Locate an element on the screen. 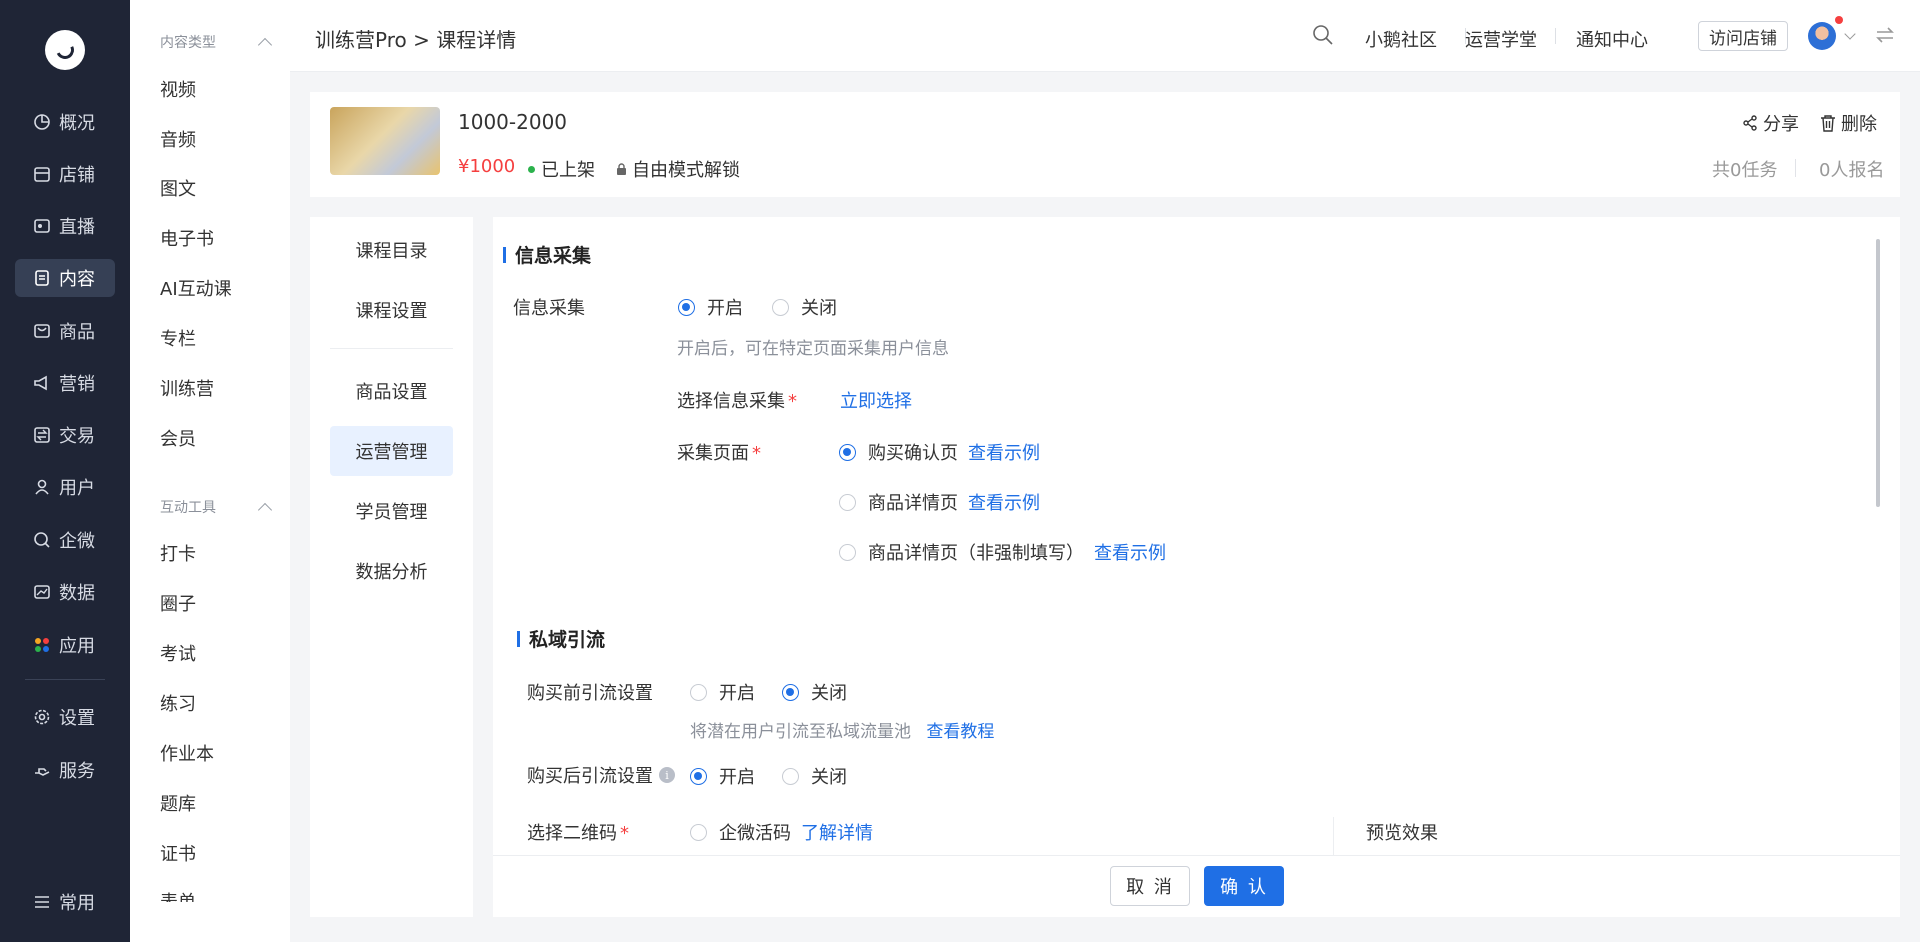 The width and height of the screenshot is (1920, 942). sec-item-homework: 作业本 is located at coordinates (187, 753).